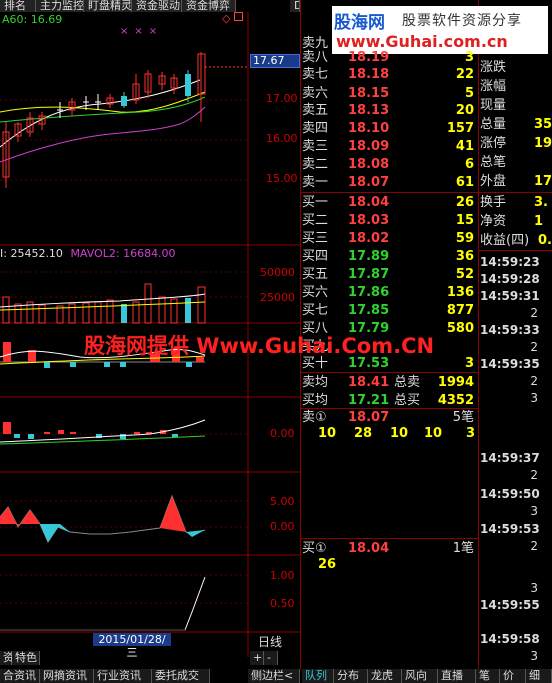  What do you see at coordinates (390, 220) in the screenshot?
I see `buy-row-2: 买二 18.03 15` at bounding box center [390, 220].